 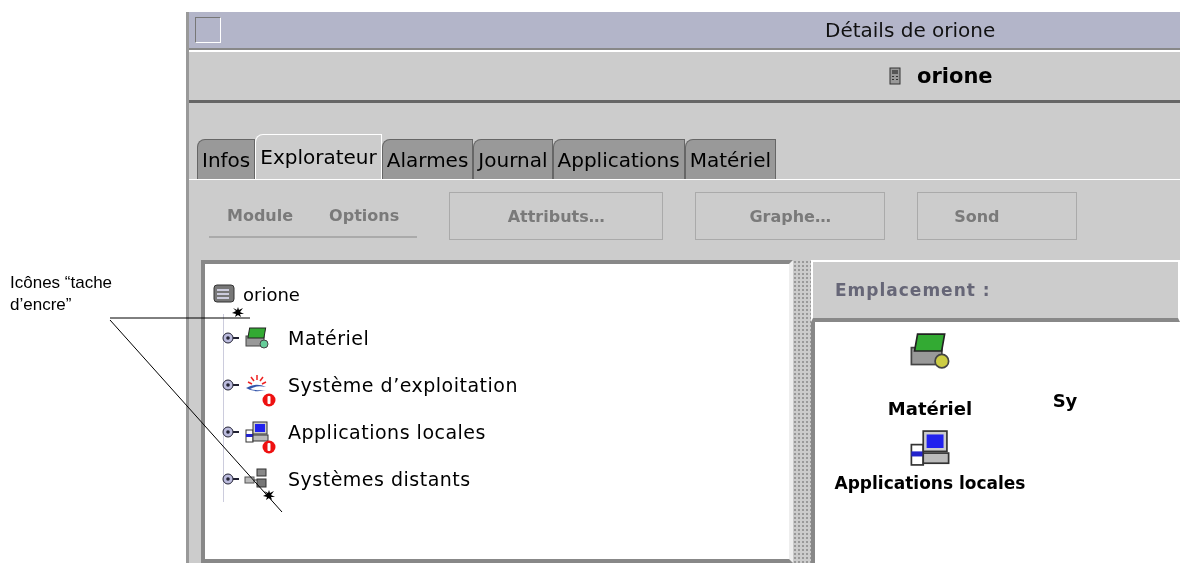 I want to click on callout-label: Icônes “tache d’encre”, so click(x=62, y=294).